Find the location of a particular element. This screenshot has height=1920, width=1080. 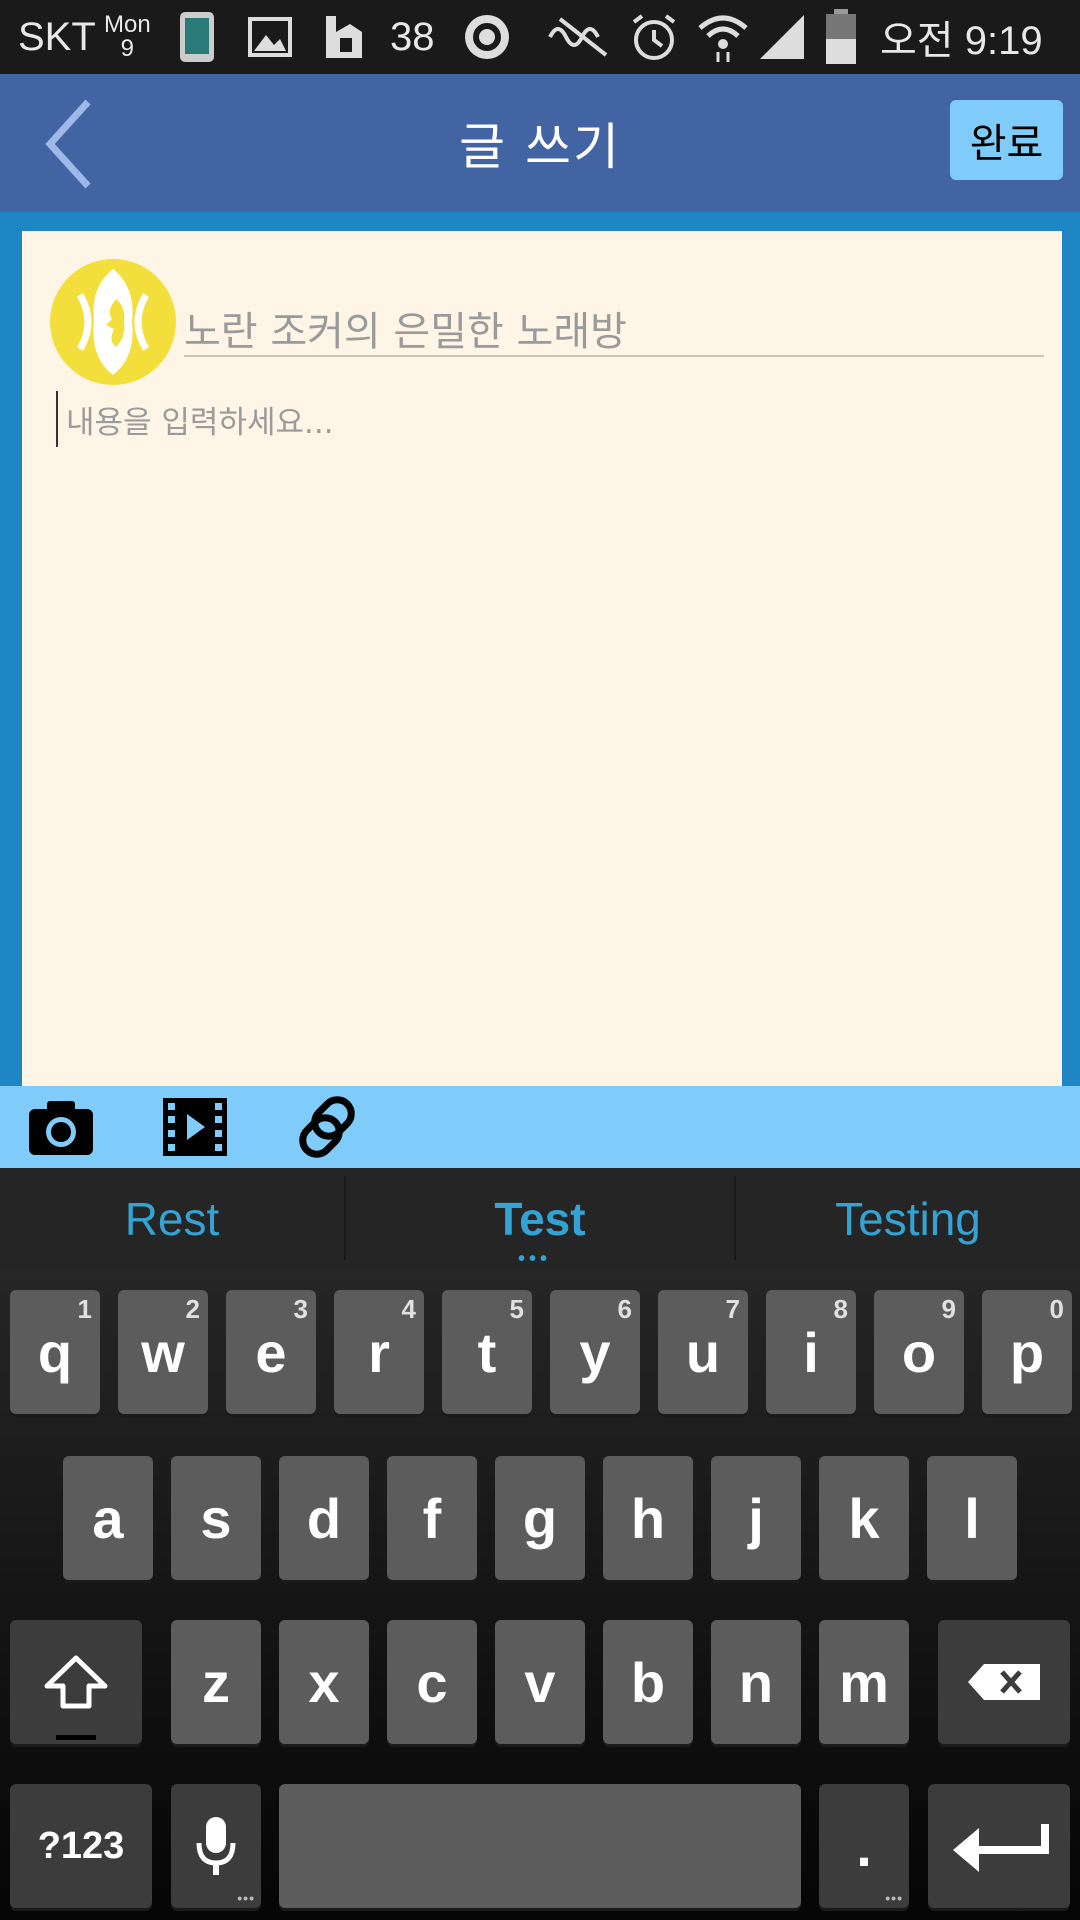

key-label: u is located at coordinates (703, 1352).